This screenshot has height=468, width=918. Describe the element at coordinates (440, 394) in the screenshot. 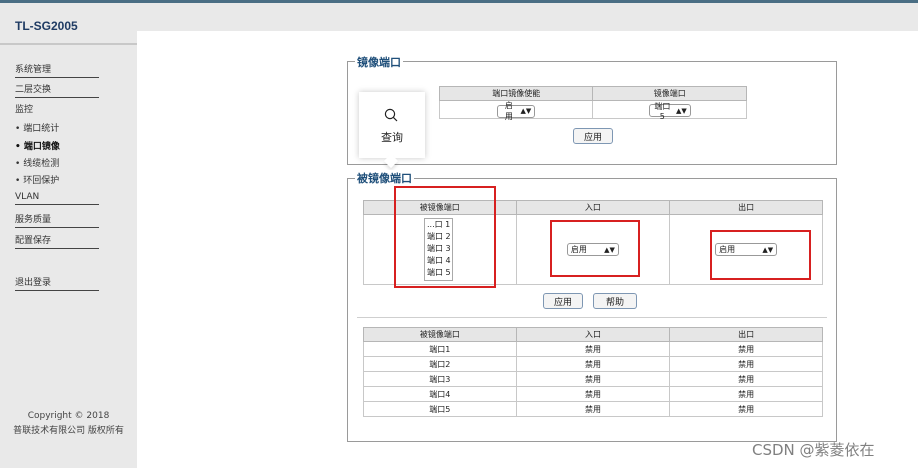

I see `port-cell: 端口4` at that location.